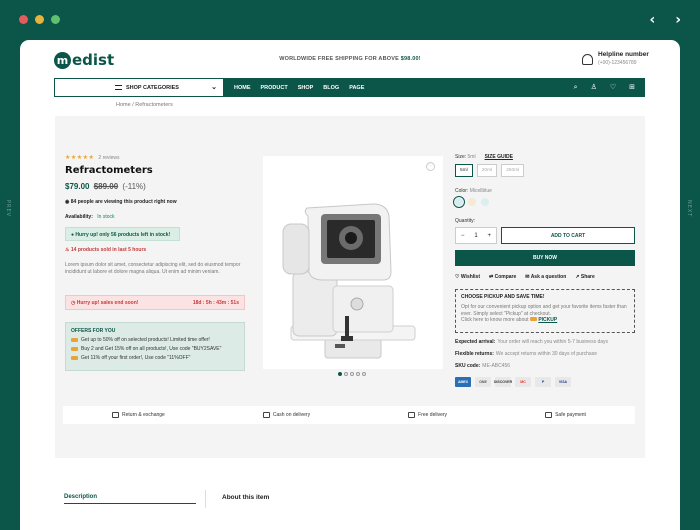  What do you see at coordinates (502, 277) in the screenshot?
I see `compare-link: ⇄ Compare` at bounding box center [502, 277].